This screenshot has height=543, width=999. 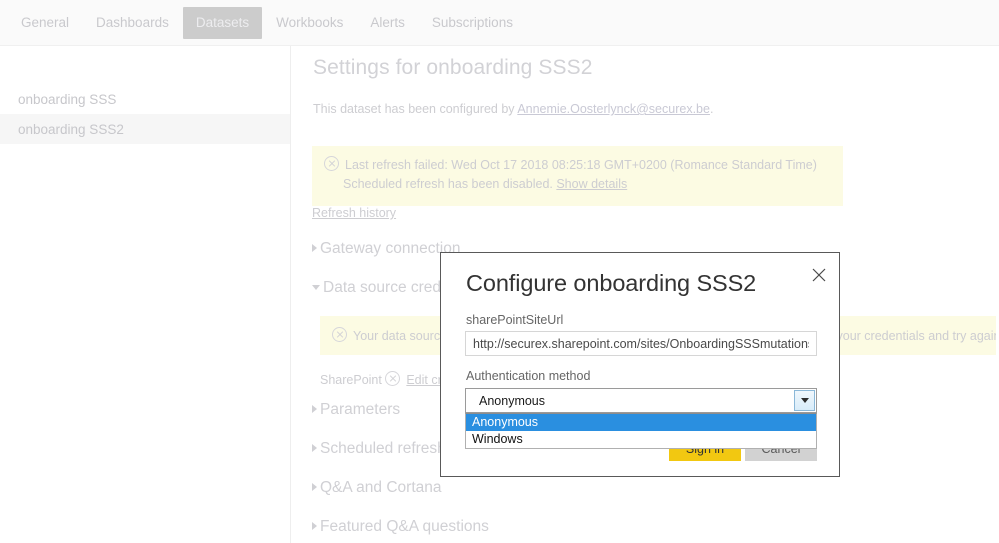 I want to click on refresh-history-label: Refresh history, so click(x=354, y=213).